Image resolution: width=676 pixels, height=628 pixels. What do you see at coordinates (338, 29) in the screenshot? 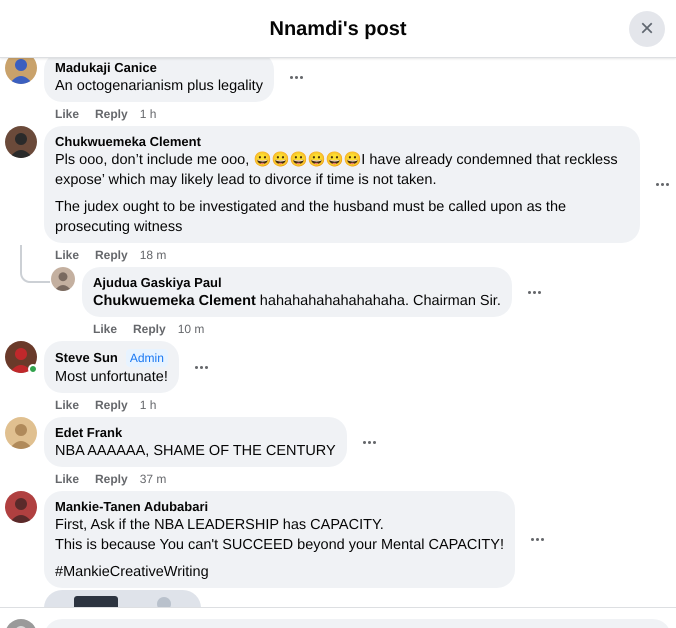
I see `dialog-title: Nnamdi's post` at bounding box center [338, 29].